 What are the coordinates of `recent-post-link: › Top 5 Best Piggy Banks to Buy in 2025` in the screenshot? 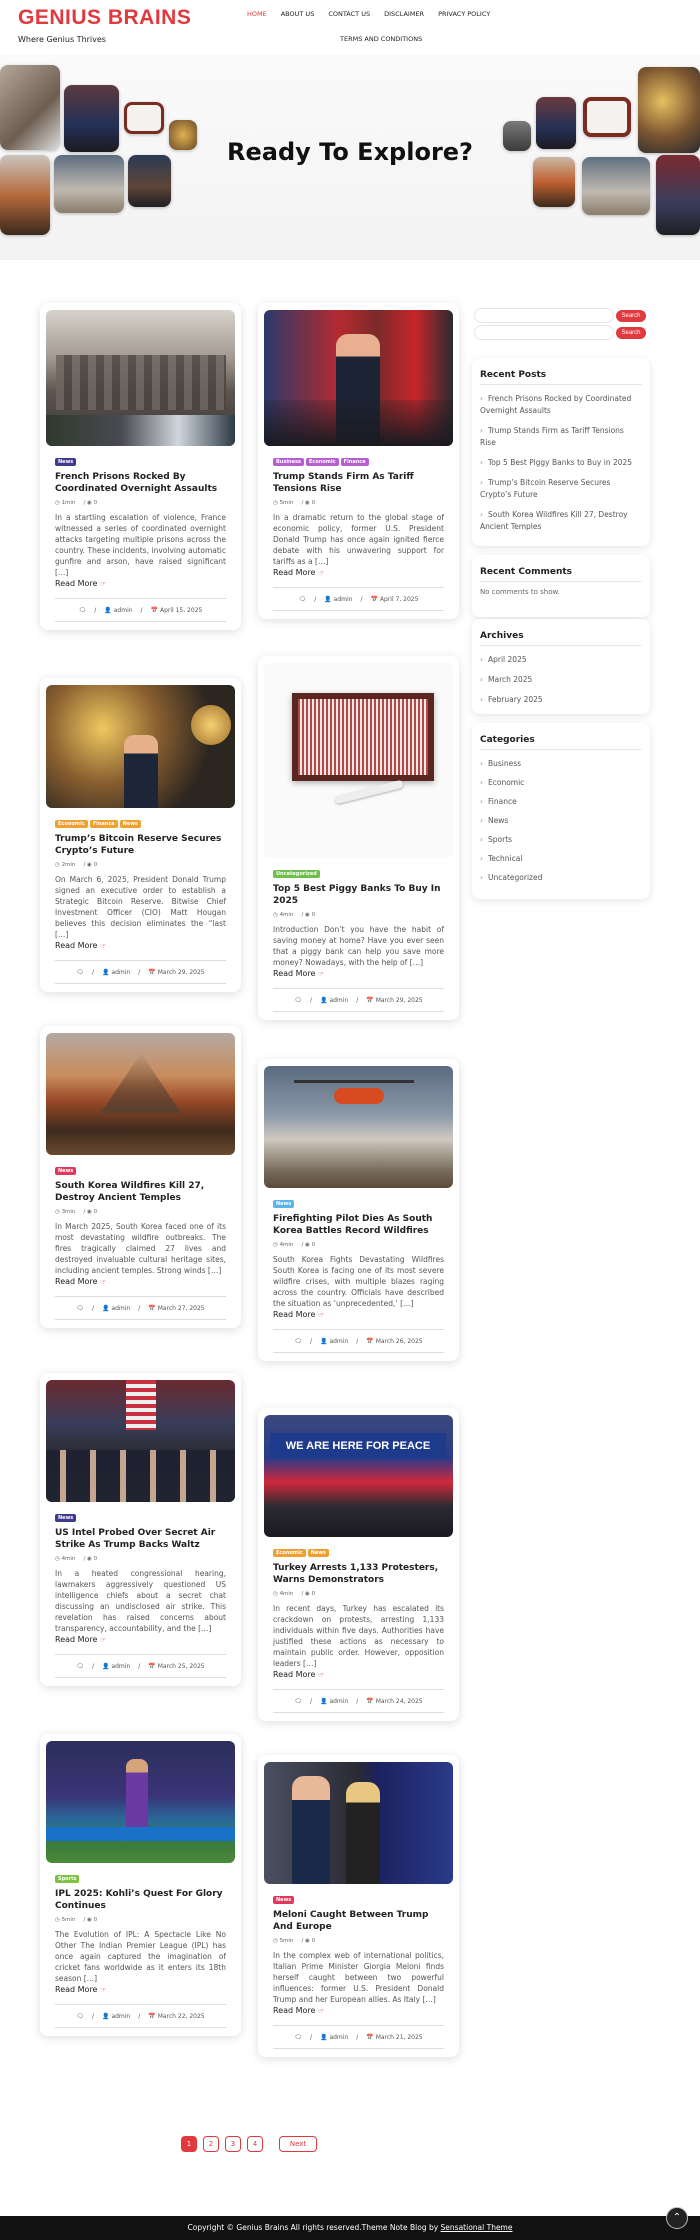 It's located at (561, 463).